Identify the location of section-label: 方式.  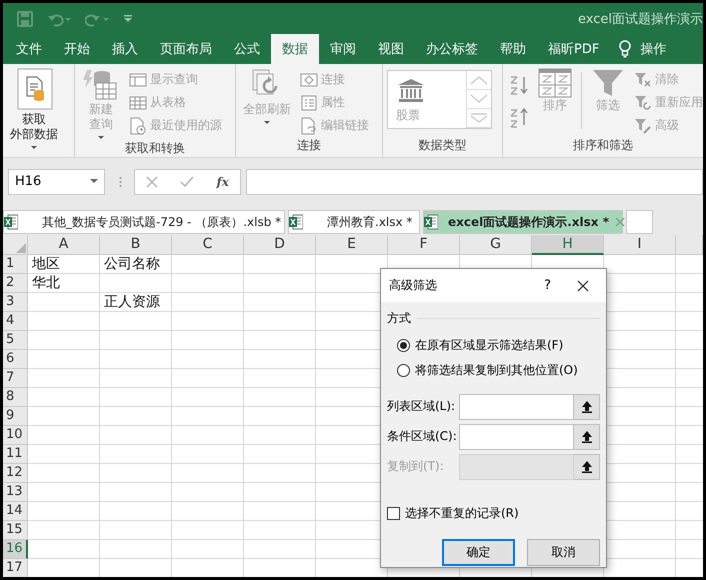
(399, 318).